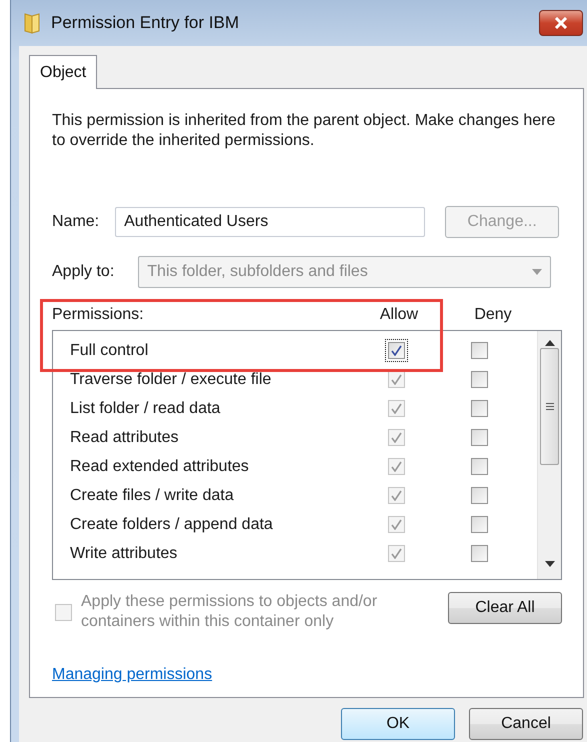  I want to click on notice-text: This permission is inherited from the parent object. Make changes here to override the inherited permissions., so click(304, 131).